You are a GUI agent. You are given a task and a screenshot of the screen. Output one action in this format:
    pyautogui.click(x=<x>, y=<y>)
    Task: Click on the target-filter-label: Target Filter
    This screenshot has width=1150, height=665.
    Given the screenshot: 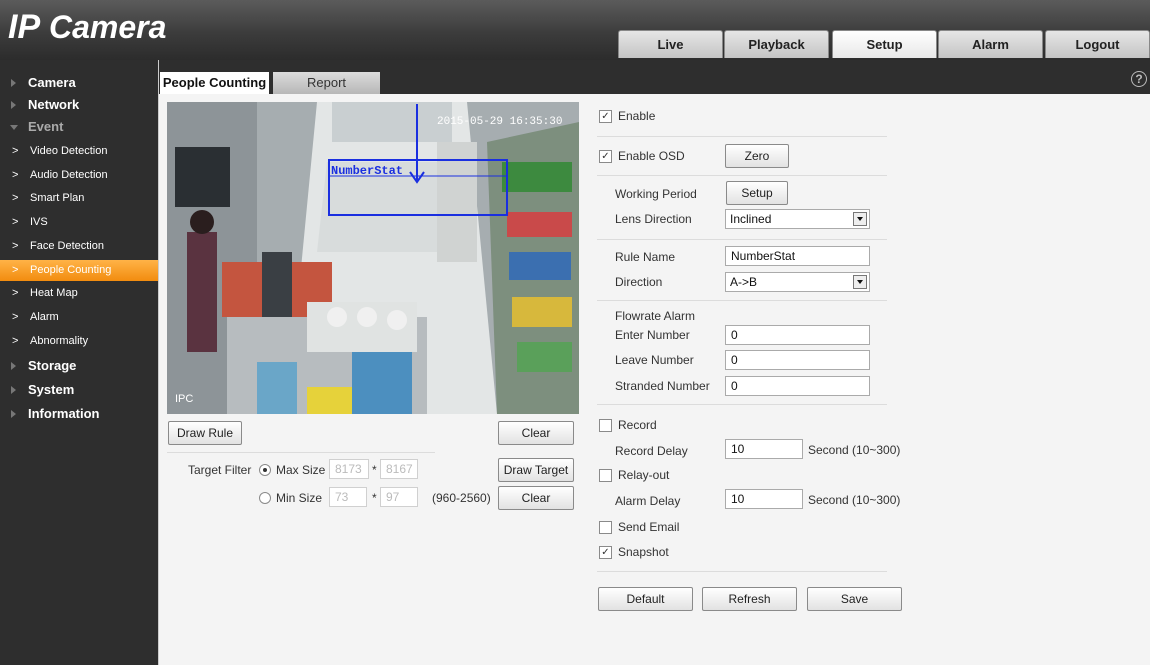 What is the action you would take?
    pyautogui.click(x=220, y=470)
    